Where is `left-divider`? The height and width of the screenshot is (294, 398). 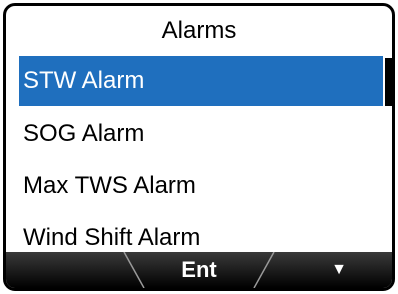 left-divider is located at coordinates (134, 270).